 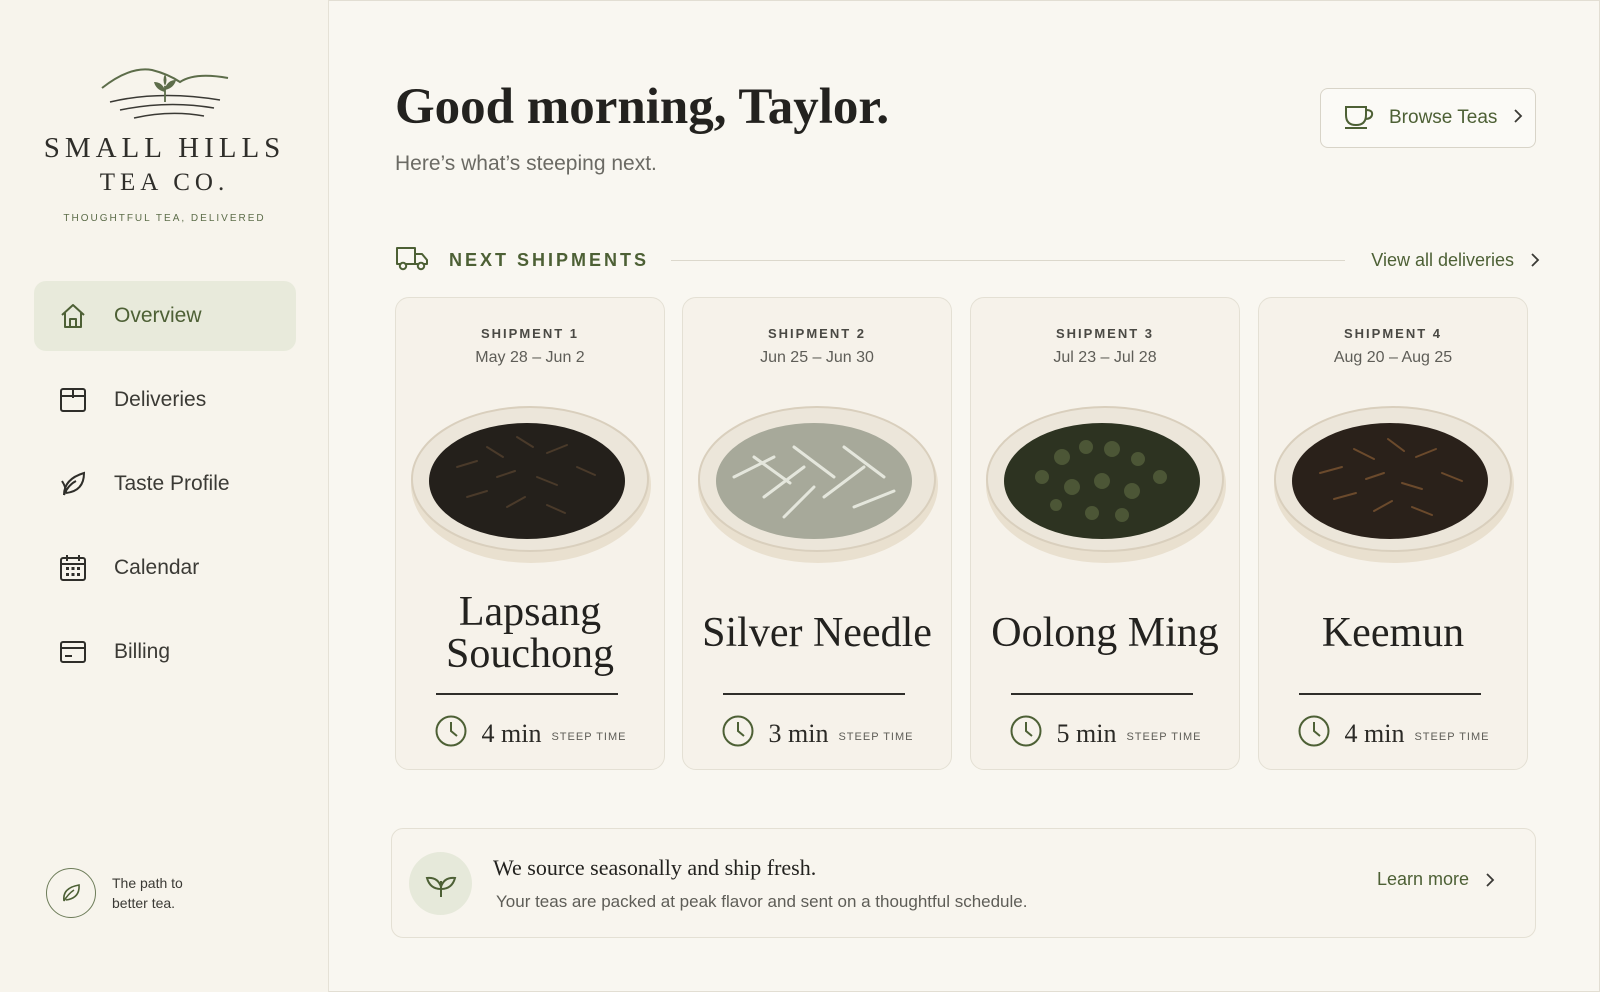 I want to click on page-subtitle: Here’s what’s steeping next., so click(x=526, y=163).